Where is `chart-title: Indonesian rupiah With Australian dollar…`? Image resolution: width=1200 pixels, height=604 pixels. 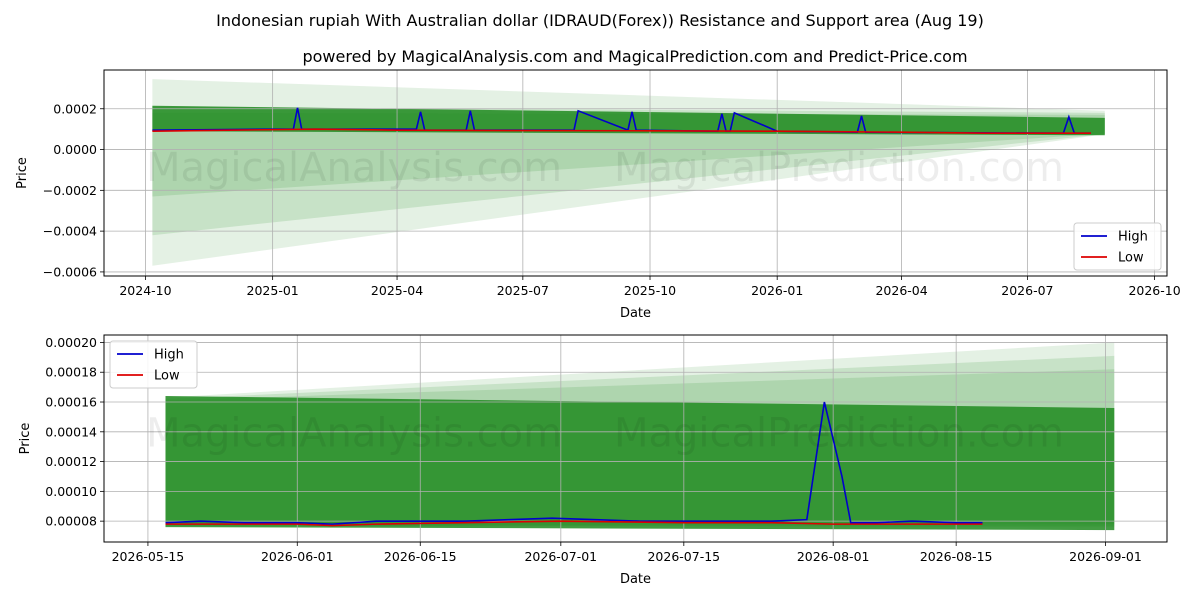
chart-title: Indonesian rupiah With Australian dollar… is located at coordinates (600, 20).